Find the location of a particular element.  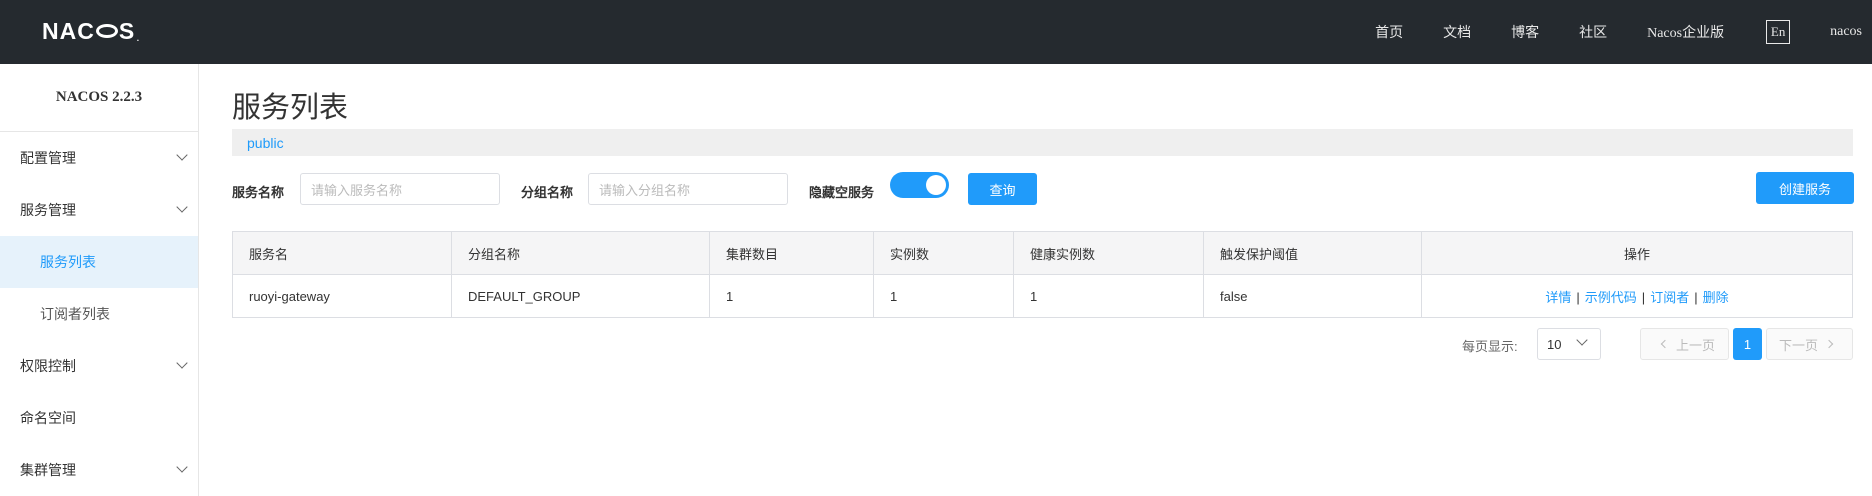

sidebar-item-label: 服务管理 is located at coordinates (48, 210).